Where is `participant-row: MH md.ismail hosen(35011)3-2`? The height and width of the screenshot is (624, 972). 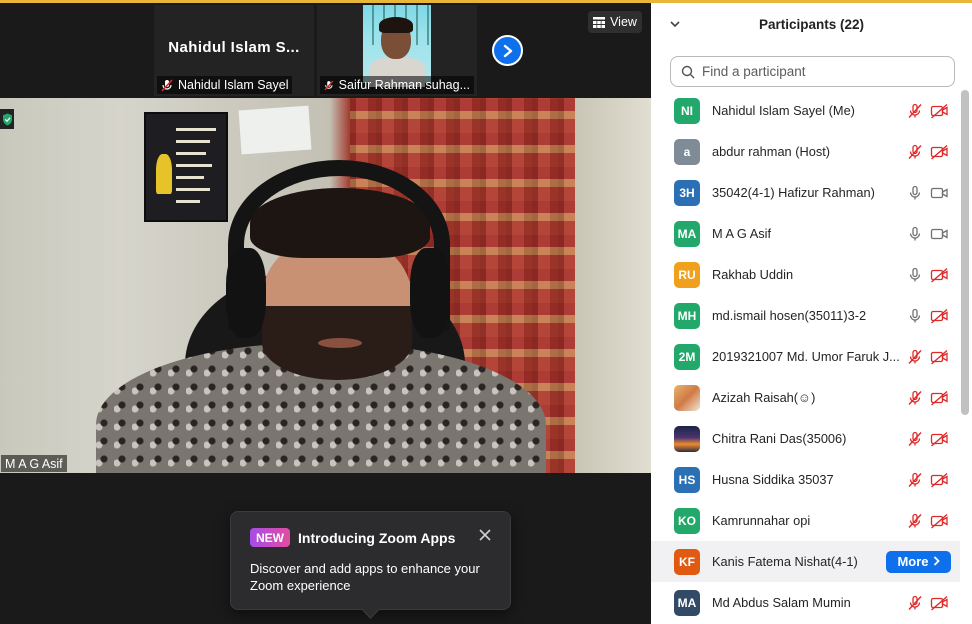 participant-row: MH md.ismail hosen(35011)3-2 is located at coordinates (805, 315).